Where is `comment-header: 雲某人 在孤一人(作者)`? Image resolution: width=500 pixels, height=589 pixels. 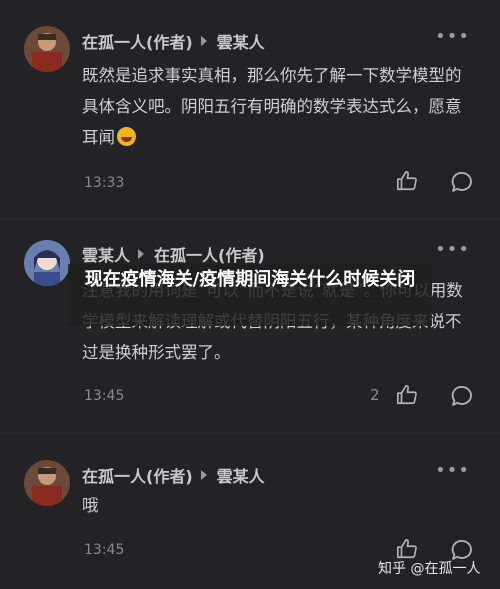
comment-header: 雲某人 在孤一人(作者) is located at coordinates (173, 254).